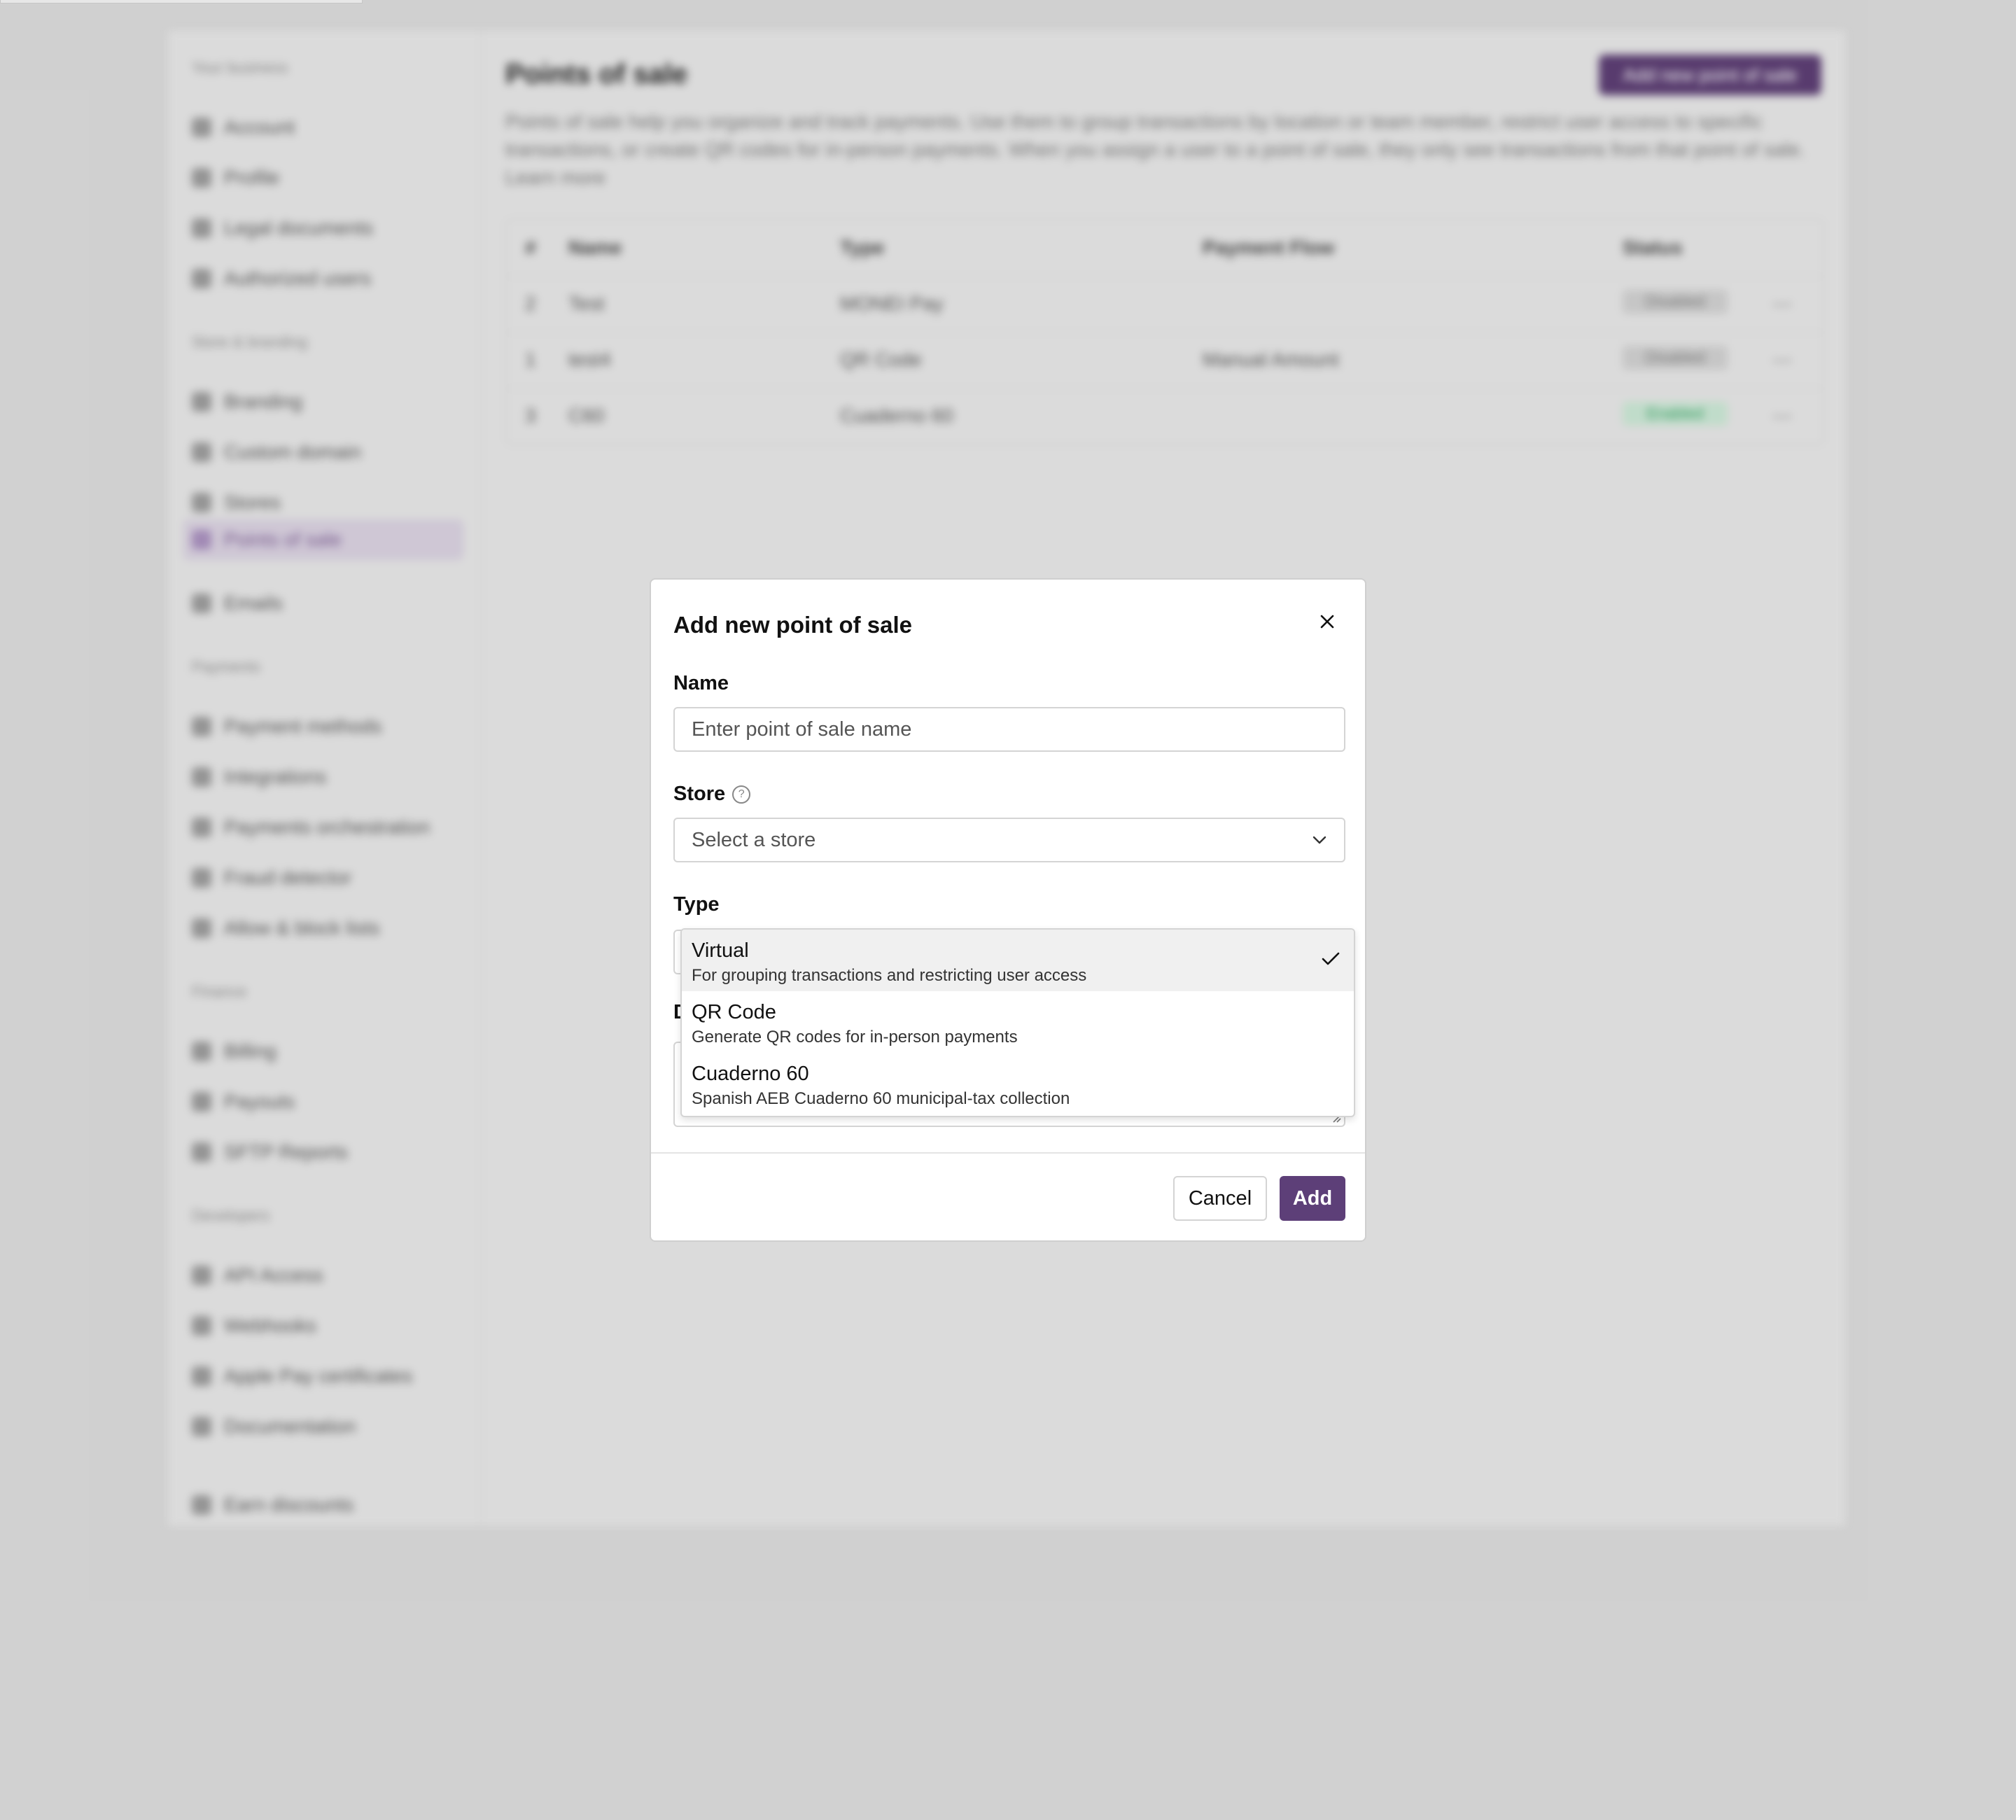 The width and height of the screenshot is (2016, 1820). What do you see at coordinates (699, 794) in the screenshot?
I see `store-label: Store` at bounding box center [699, 794].